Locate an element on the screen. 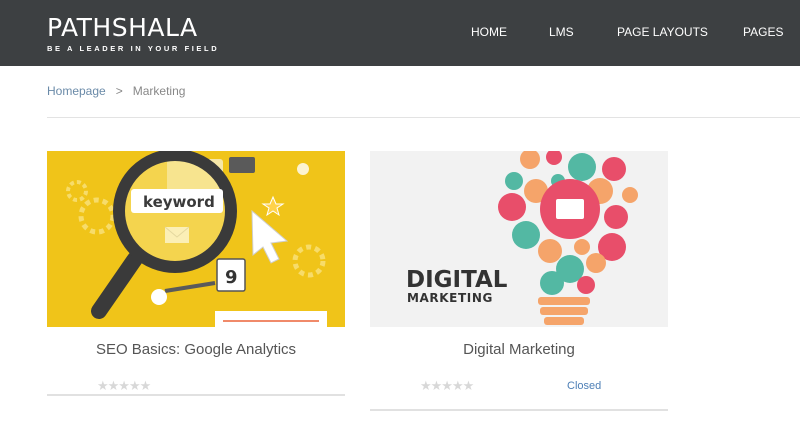 The height and width of the screenshot is (432, 800). logo-title: PATHSHALA is located at coordinates (133, 28).